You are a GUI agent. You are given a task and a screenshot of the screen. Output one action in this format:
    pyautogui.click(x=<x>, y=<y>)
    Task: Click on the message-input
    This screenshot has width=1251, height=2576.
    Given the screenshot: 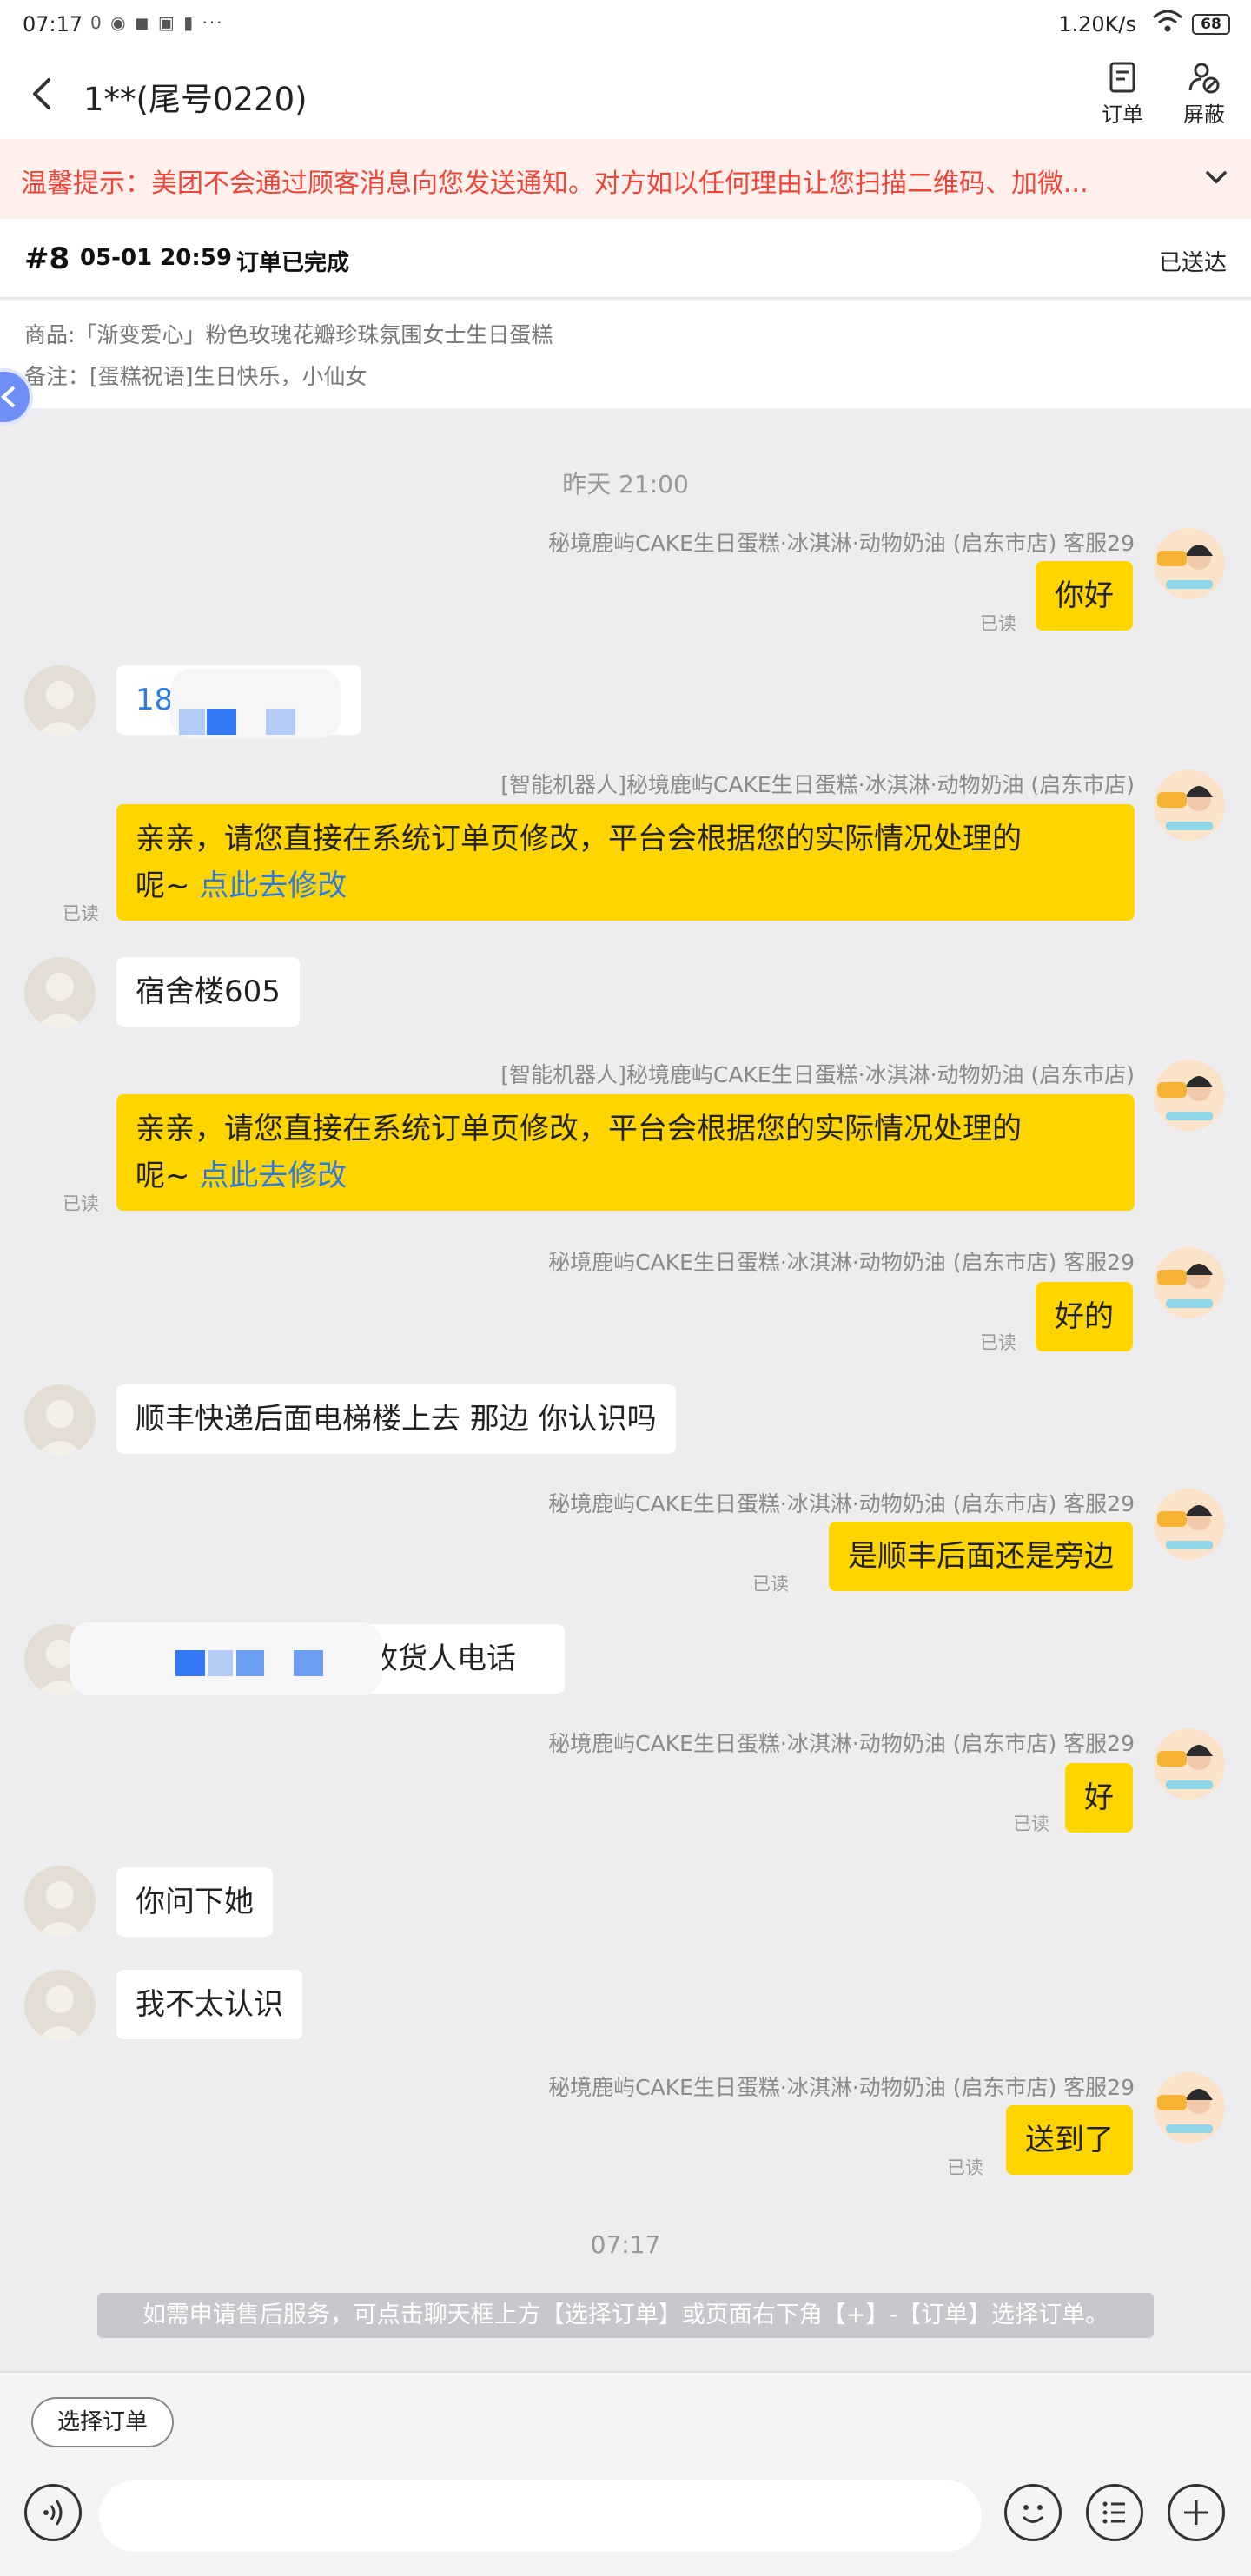 What is the action you would take?
    pyautogui.click(x=540, y=2516)
    